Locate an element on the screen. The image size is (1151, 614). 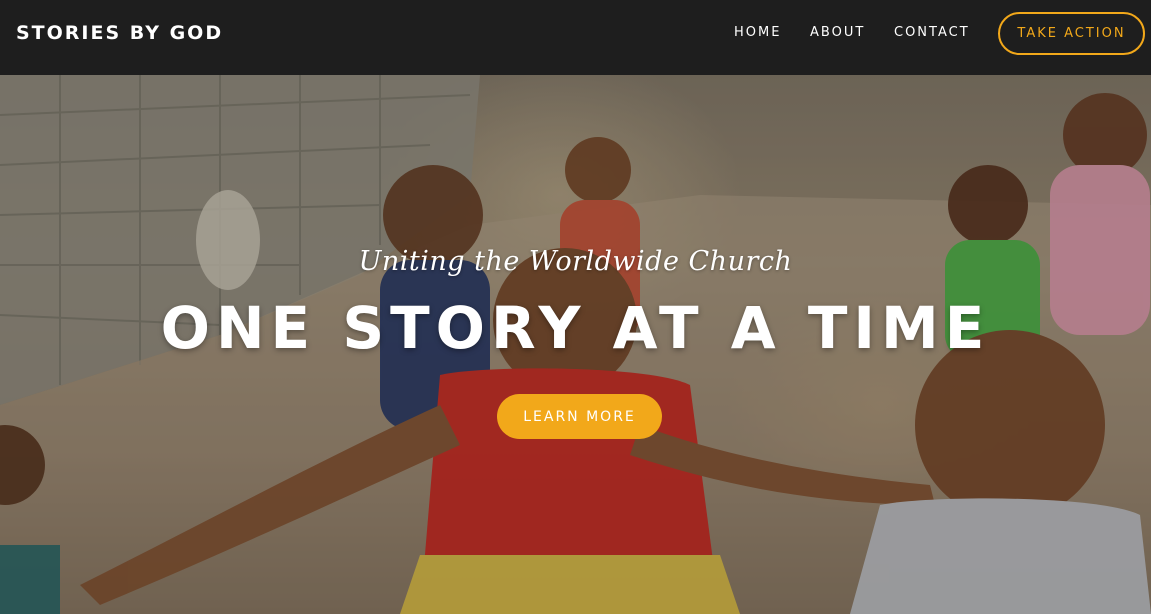
nav-about: ABOUT is located at coordinates (837, 32).